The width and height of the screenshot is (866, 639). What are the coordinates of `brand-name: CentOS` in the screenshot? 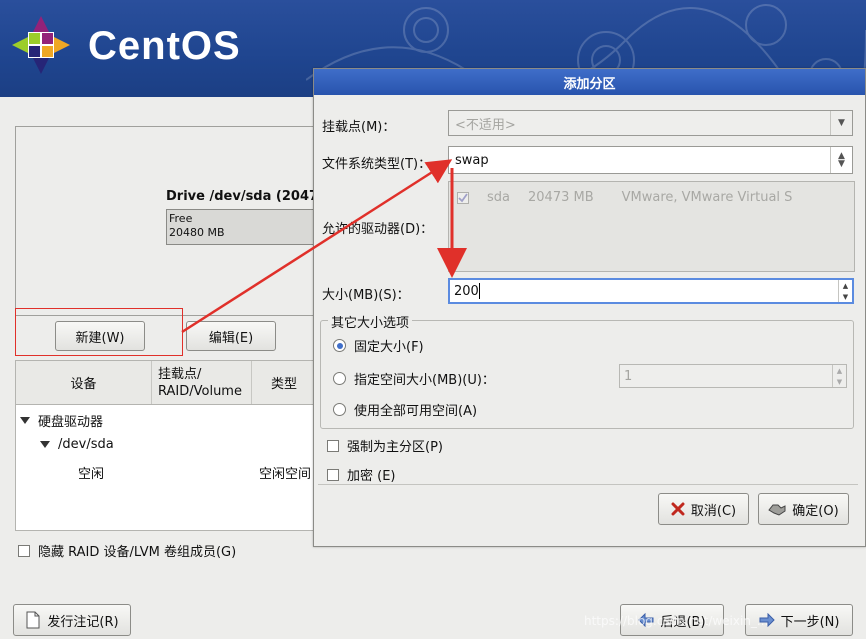 It's located at (164, 46).